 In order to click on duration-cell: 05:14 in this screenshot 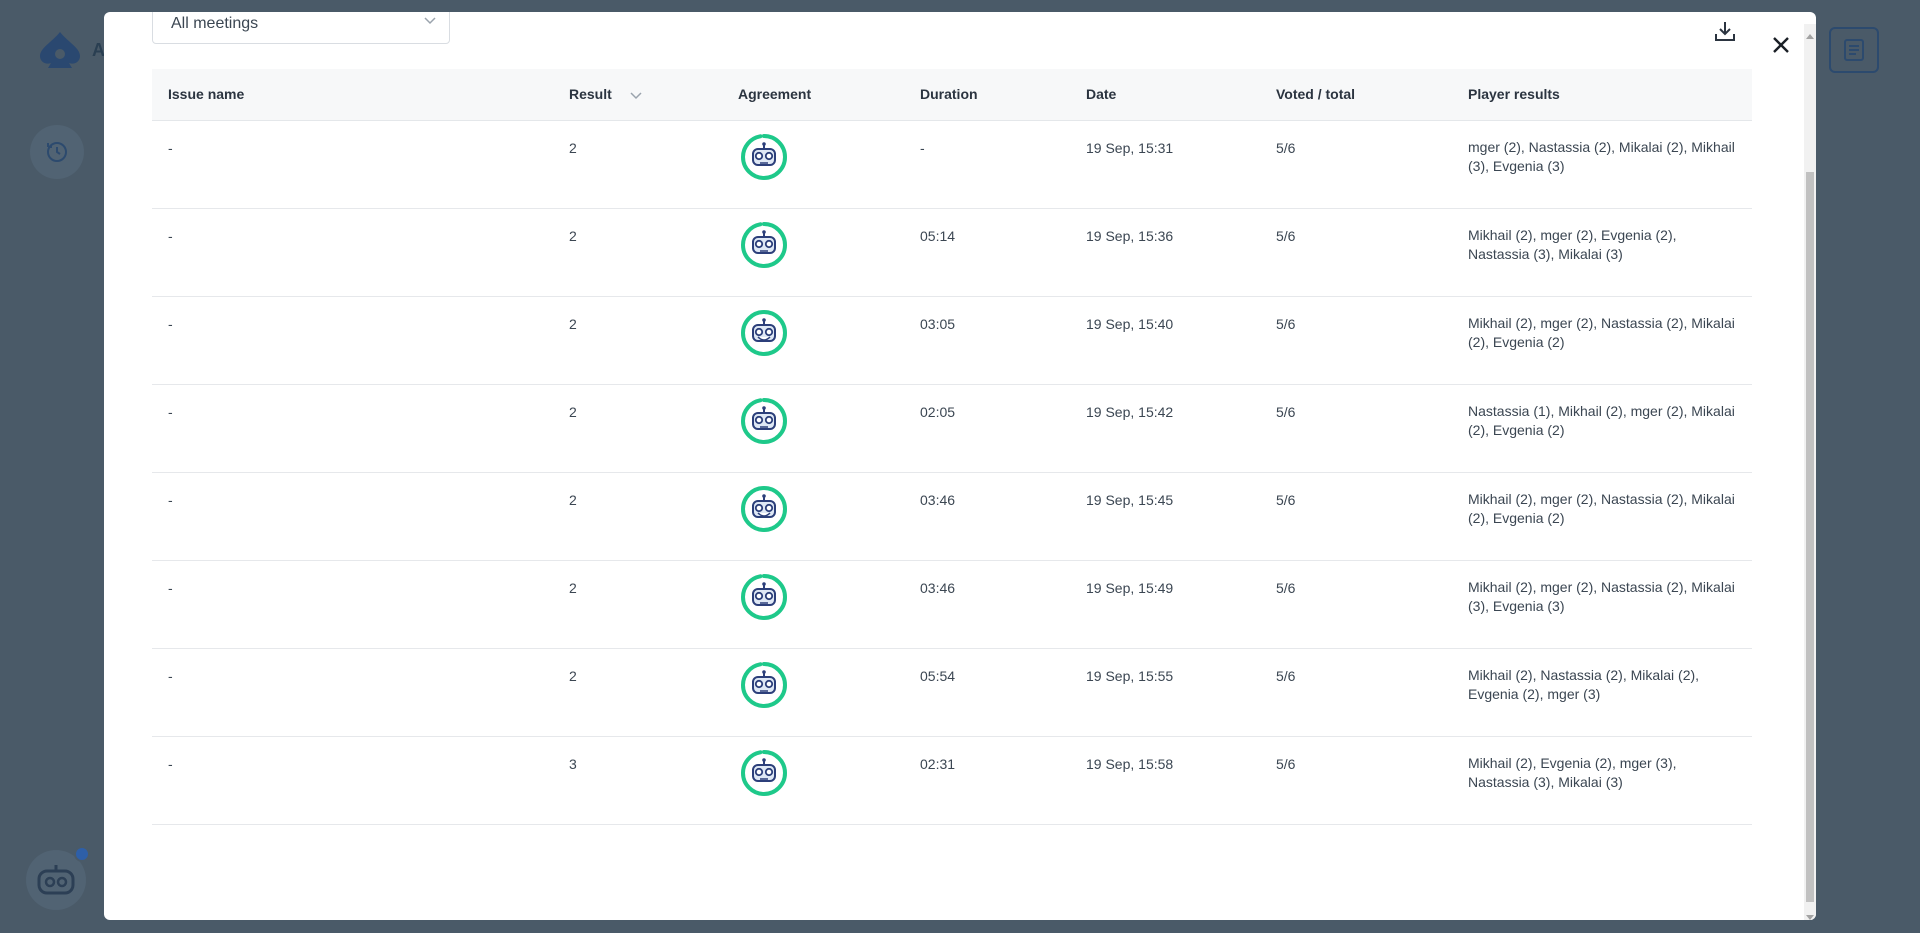, I will do `click(938, 235)`.